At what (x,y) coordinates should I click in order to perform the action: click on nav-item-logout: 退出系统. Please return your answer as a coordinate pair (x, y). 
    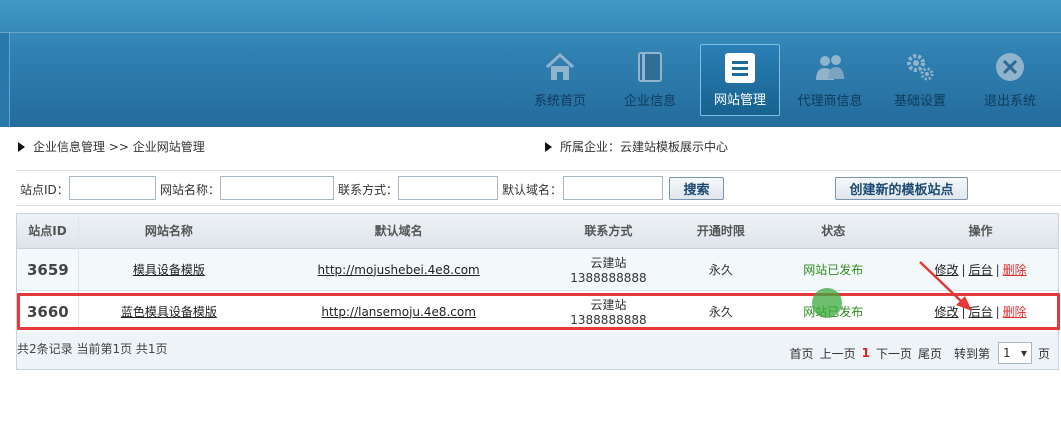
    Looking at the image, I should click on (1010, 80).